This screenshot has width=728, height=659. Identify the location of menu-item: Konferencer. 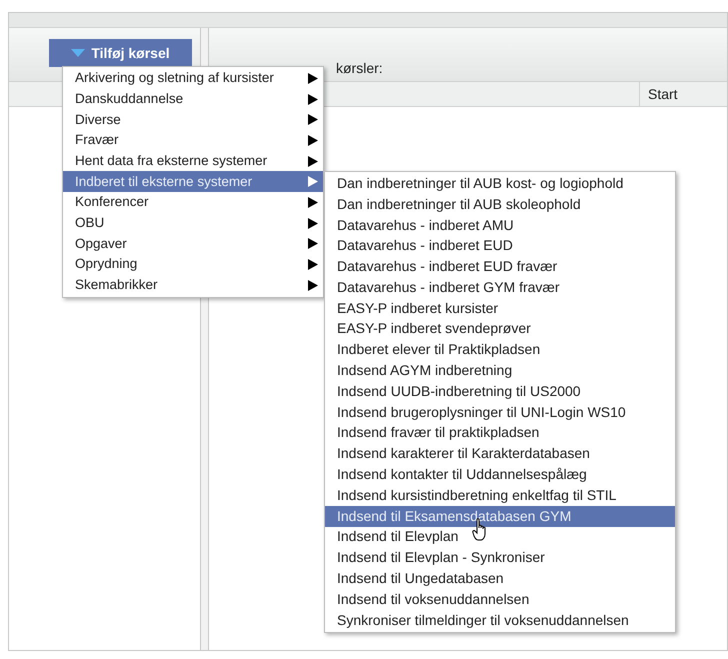
(193, 202).